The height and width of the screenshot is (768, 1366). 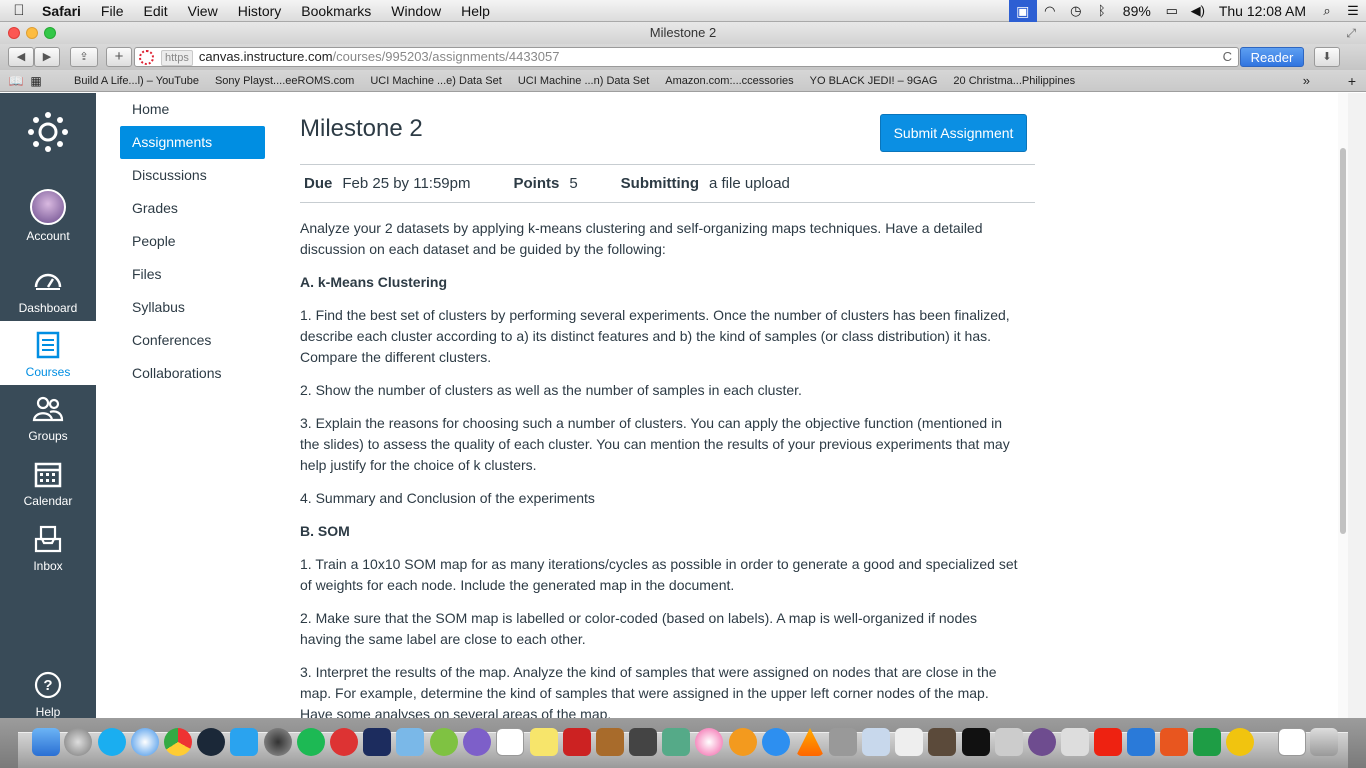 What do you see at coordinates (311, 742) in the screenshot?
I see `spotify-icon` at bounding box center [311, 742].